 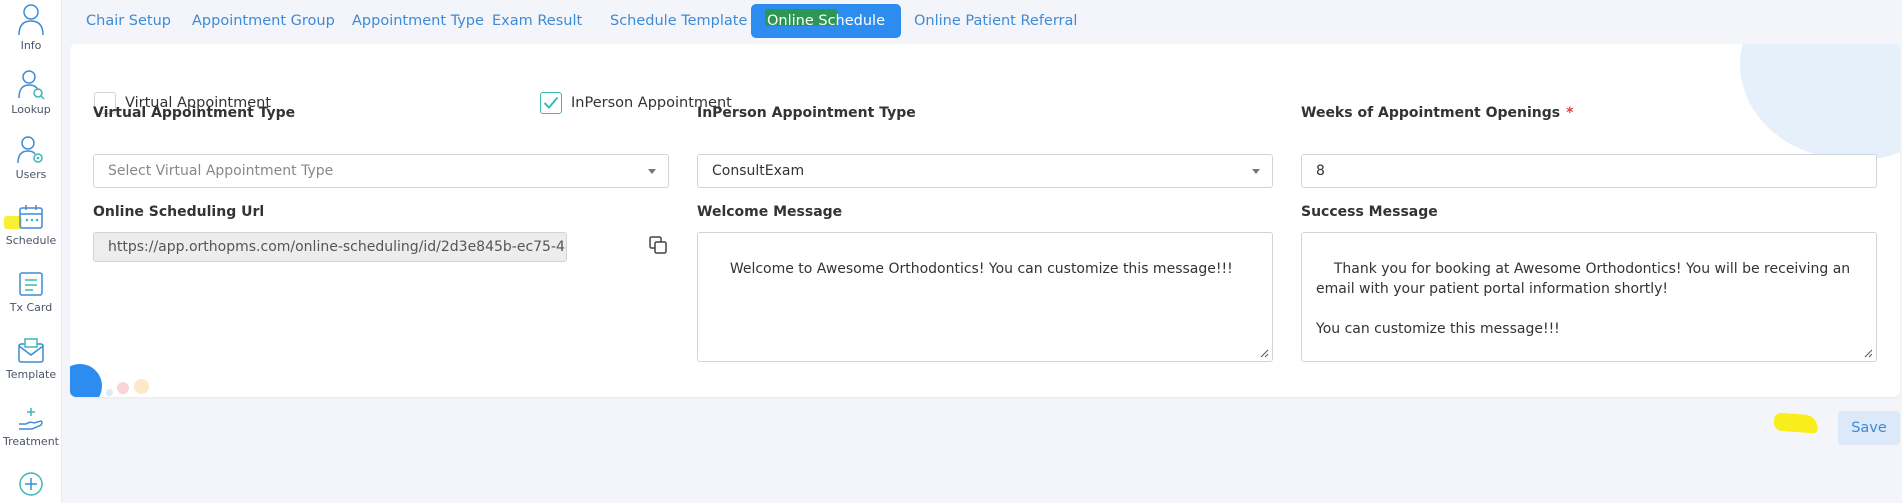 What do you see at coordinates (995, 21) in the screenshot?
I see `tab-online-patient-referral: Online Patient Referral` at bounding box center [995, 21].